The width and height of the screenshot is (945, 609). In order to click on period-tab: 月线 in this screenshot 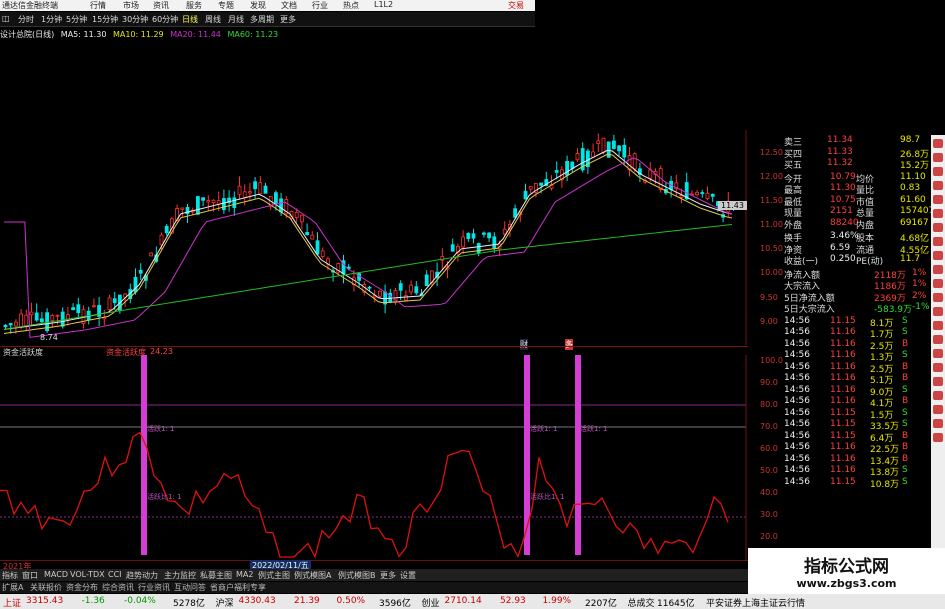, I will do `click(236, 19)`.